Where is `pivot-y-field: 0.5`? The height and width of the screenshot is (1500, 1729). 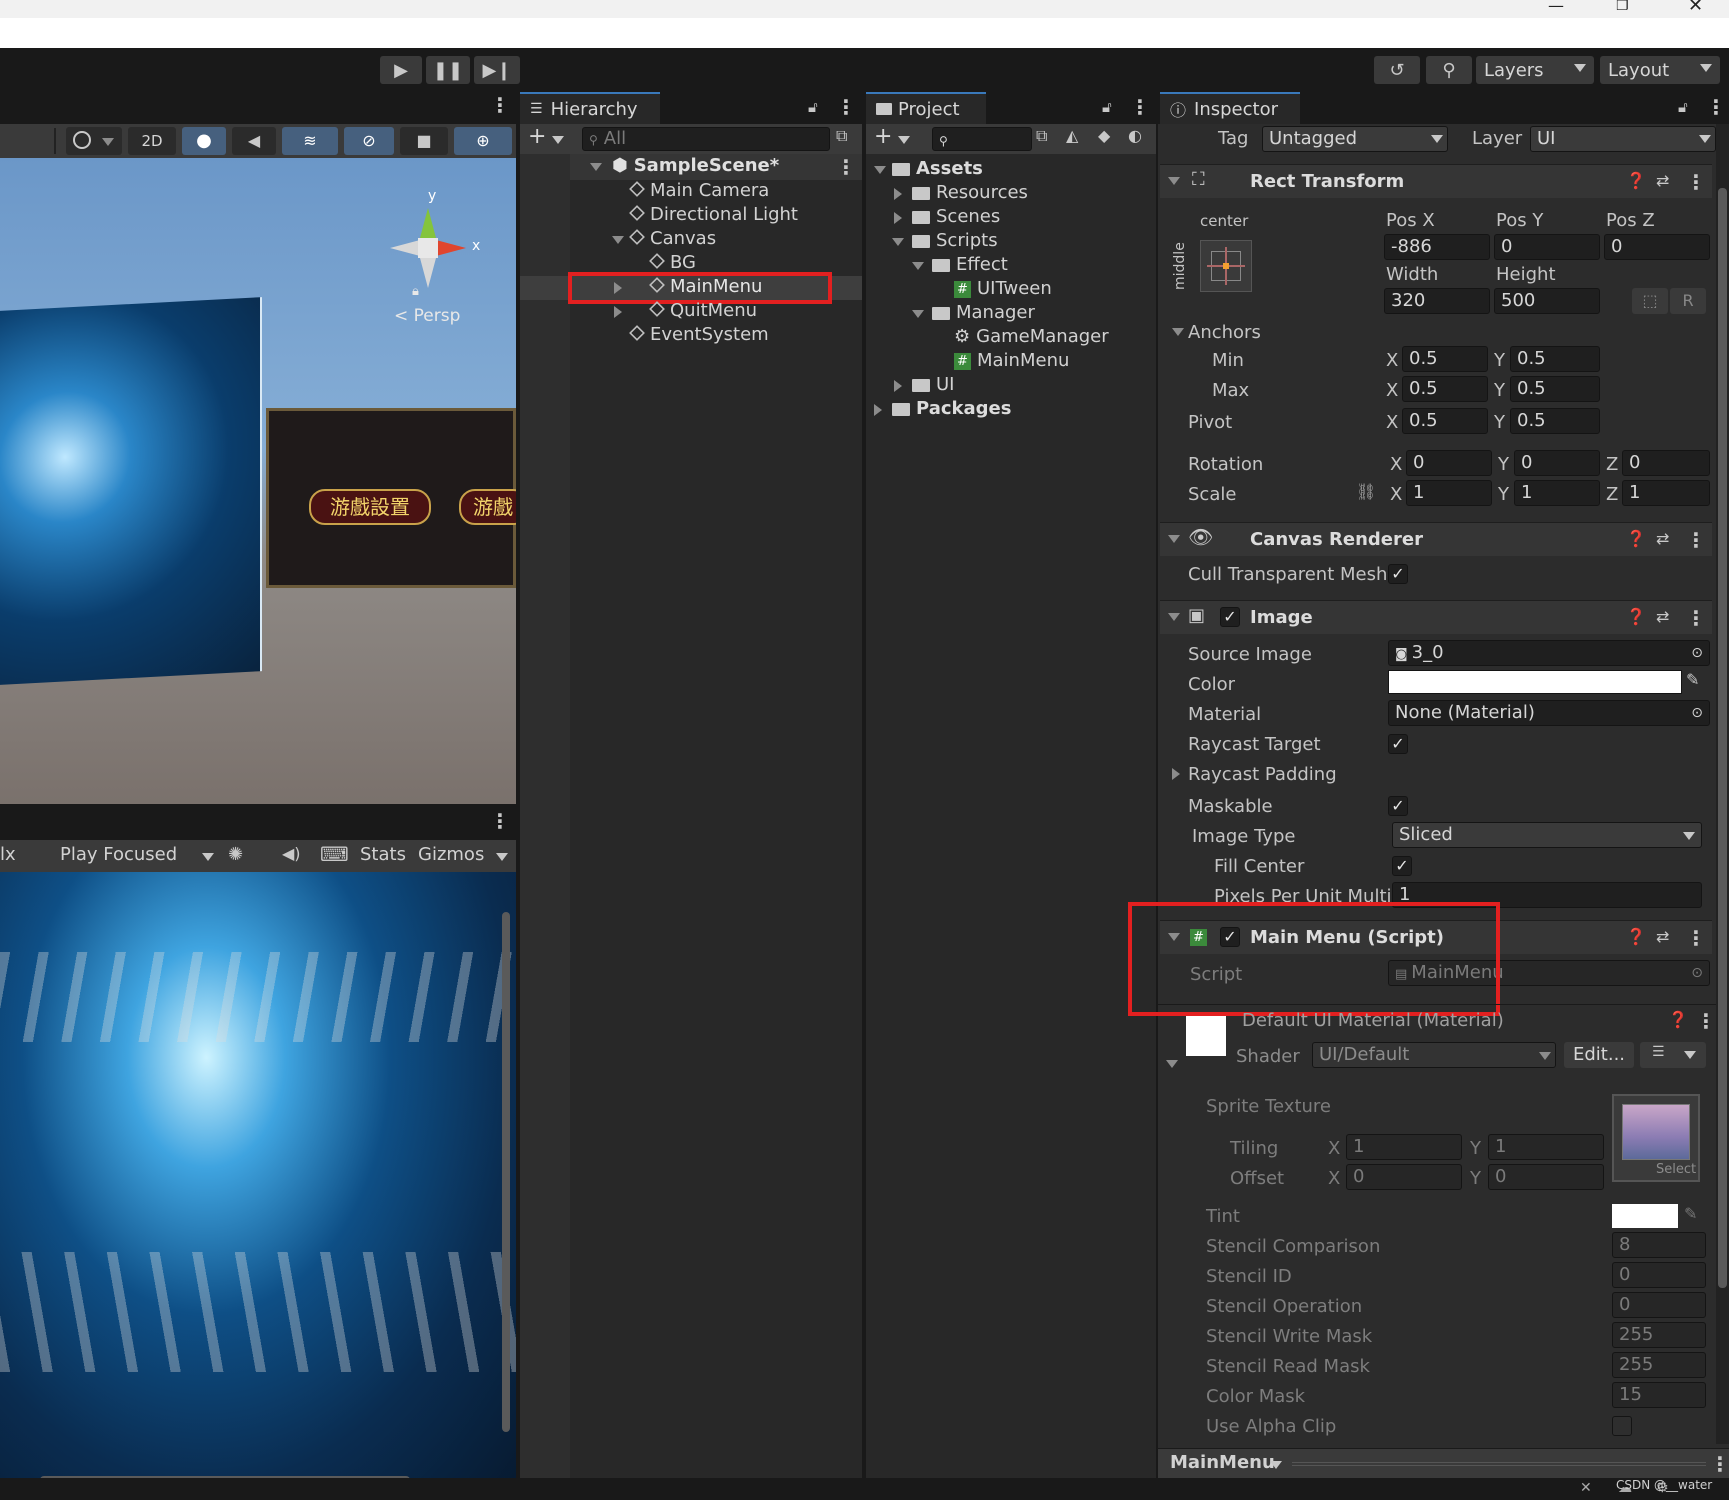 pivot-y-field: 0.5 is located at coordinates (1555, 421).